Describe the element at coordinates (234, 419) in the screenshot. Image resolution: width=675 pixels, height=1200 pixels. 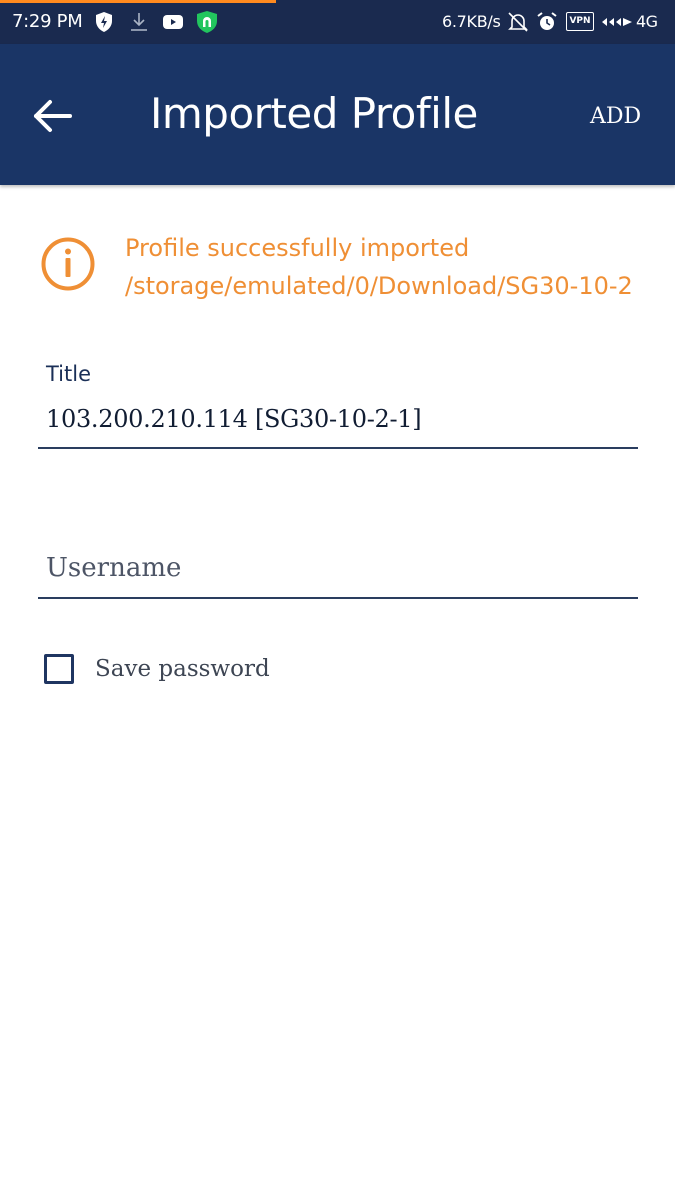
I see `title-field: 103.200.210.114 [SG30-10-2-1]` at that location.